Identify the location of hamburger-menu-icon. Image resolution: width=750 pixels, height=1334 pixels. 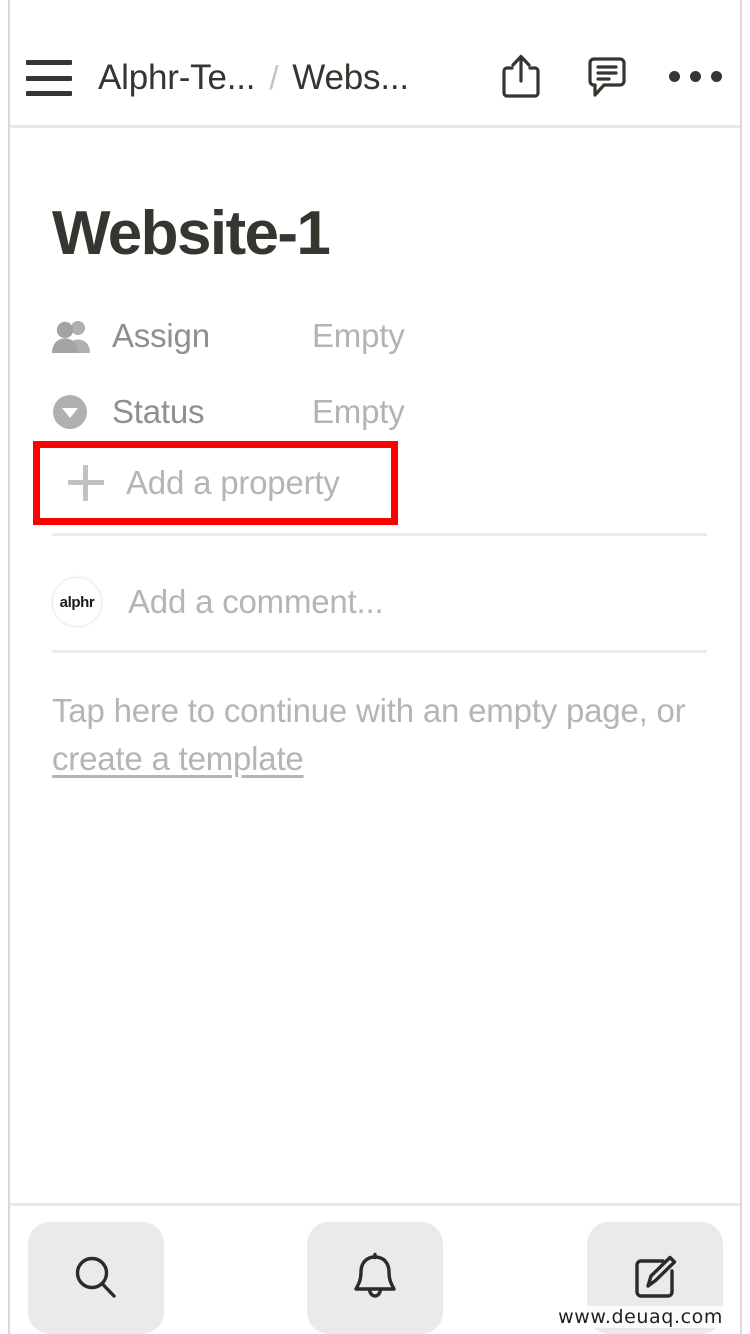
(49, 78).